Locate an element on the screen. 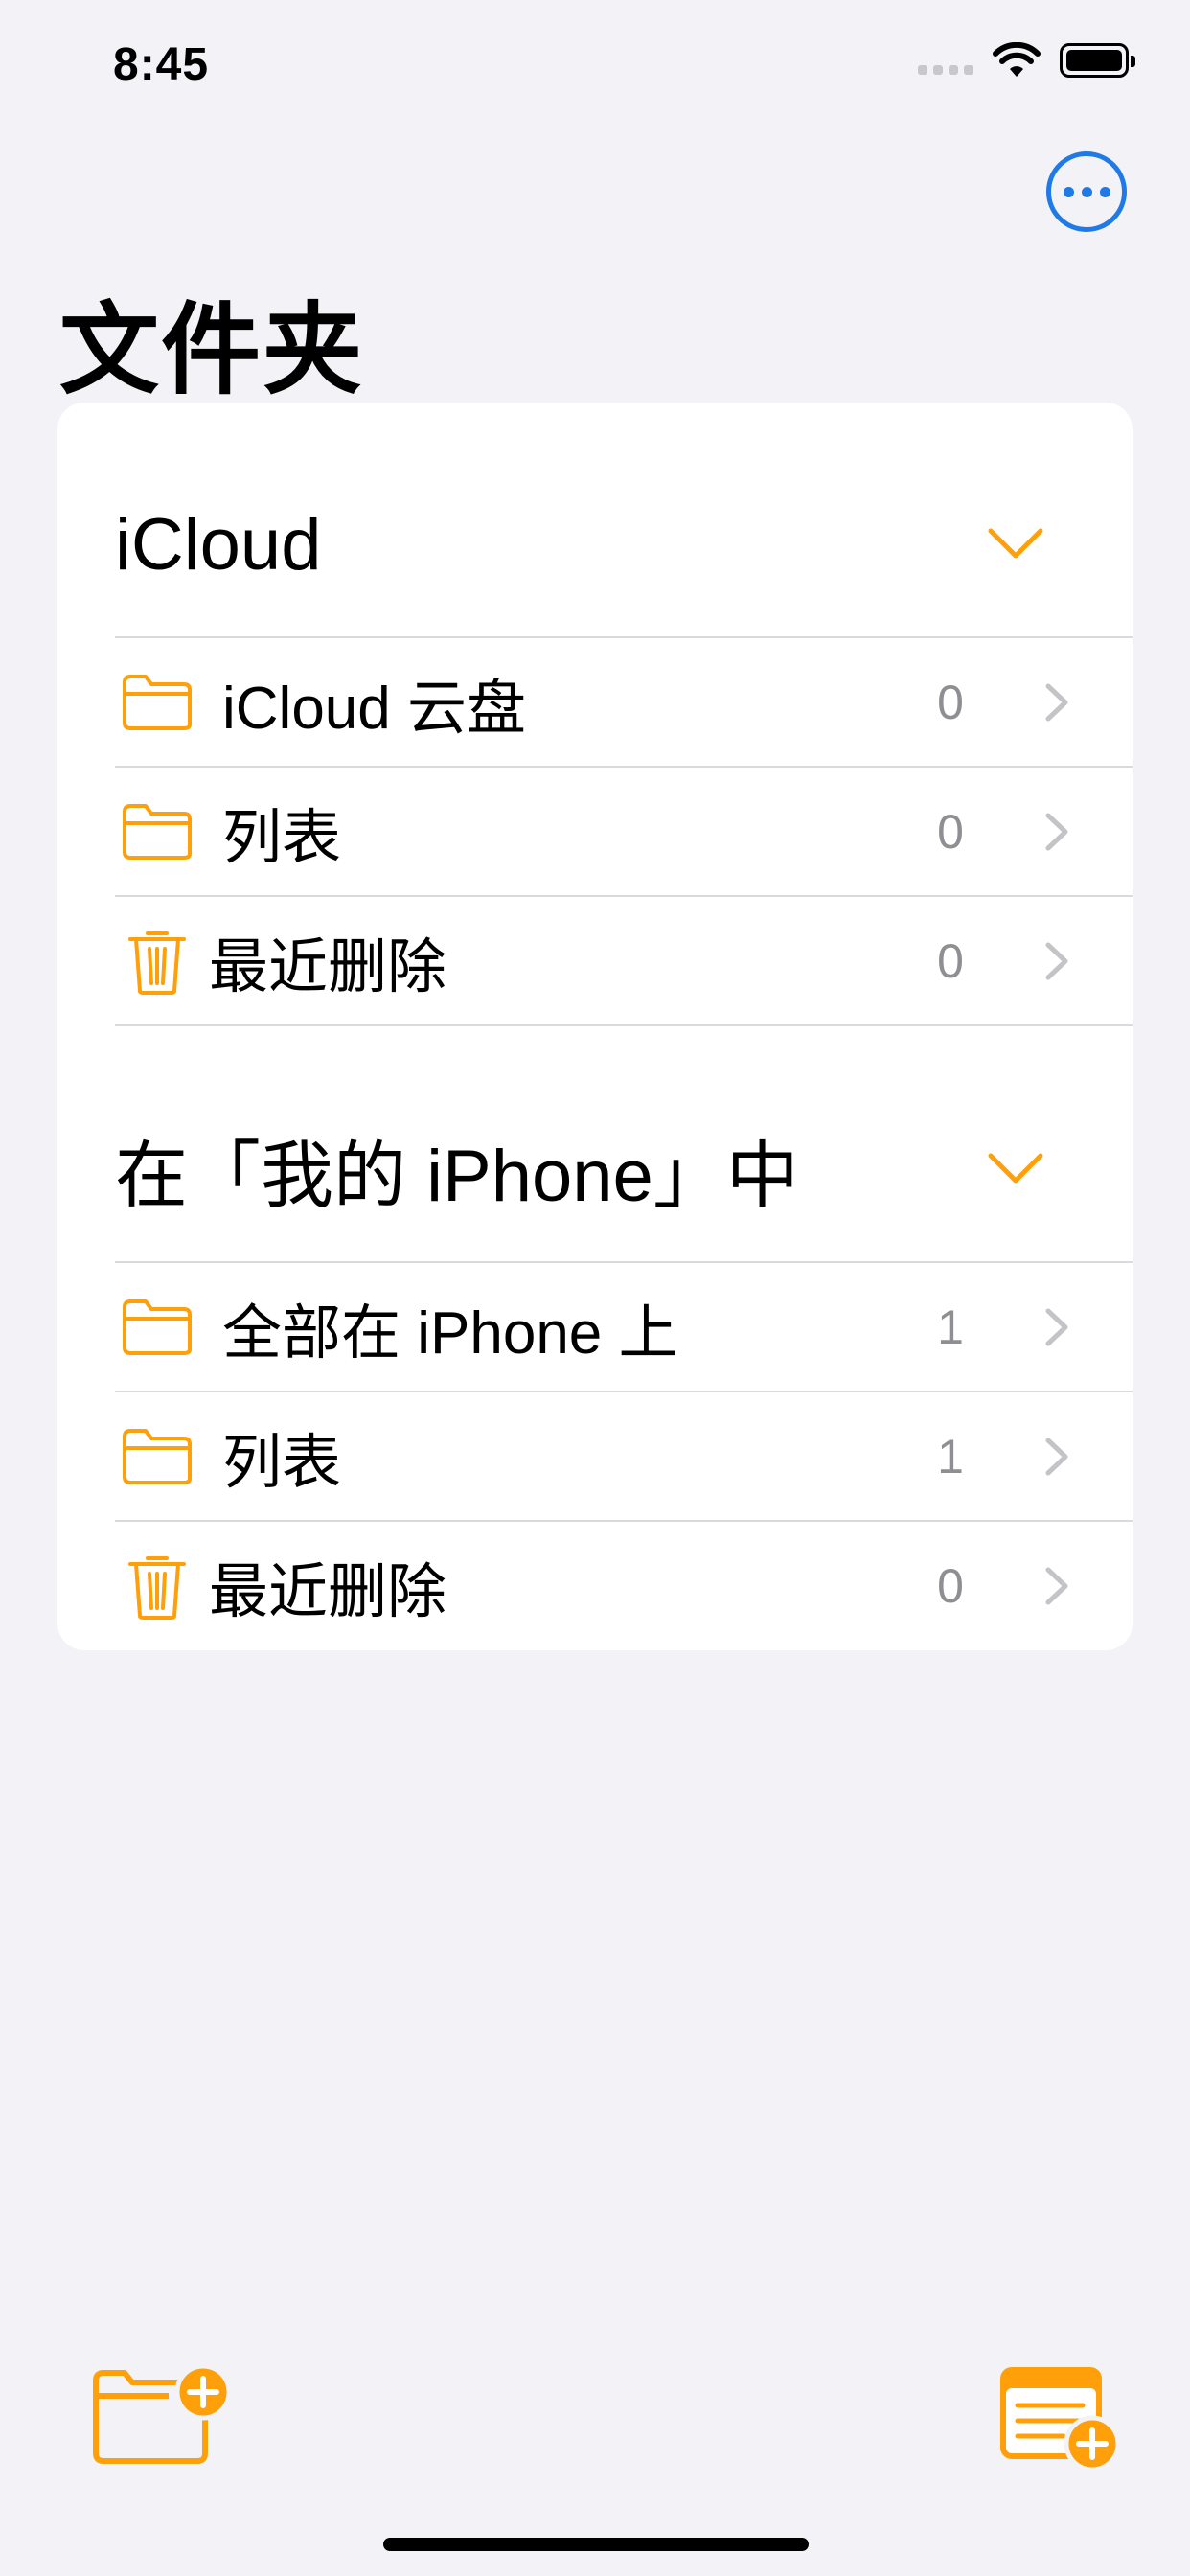  row-label: 全部在 iPhone 上 is located at coordinates (450, 1333).